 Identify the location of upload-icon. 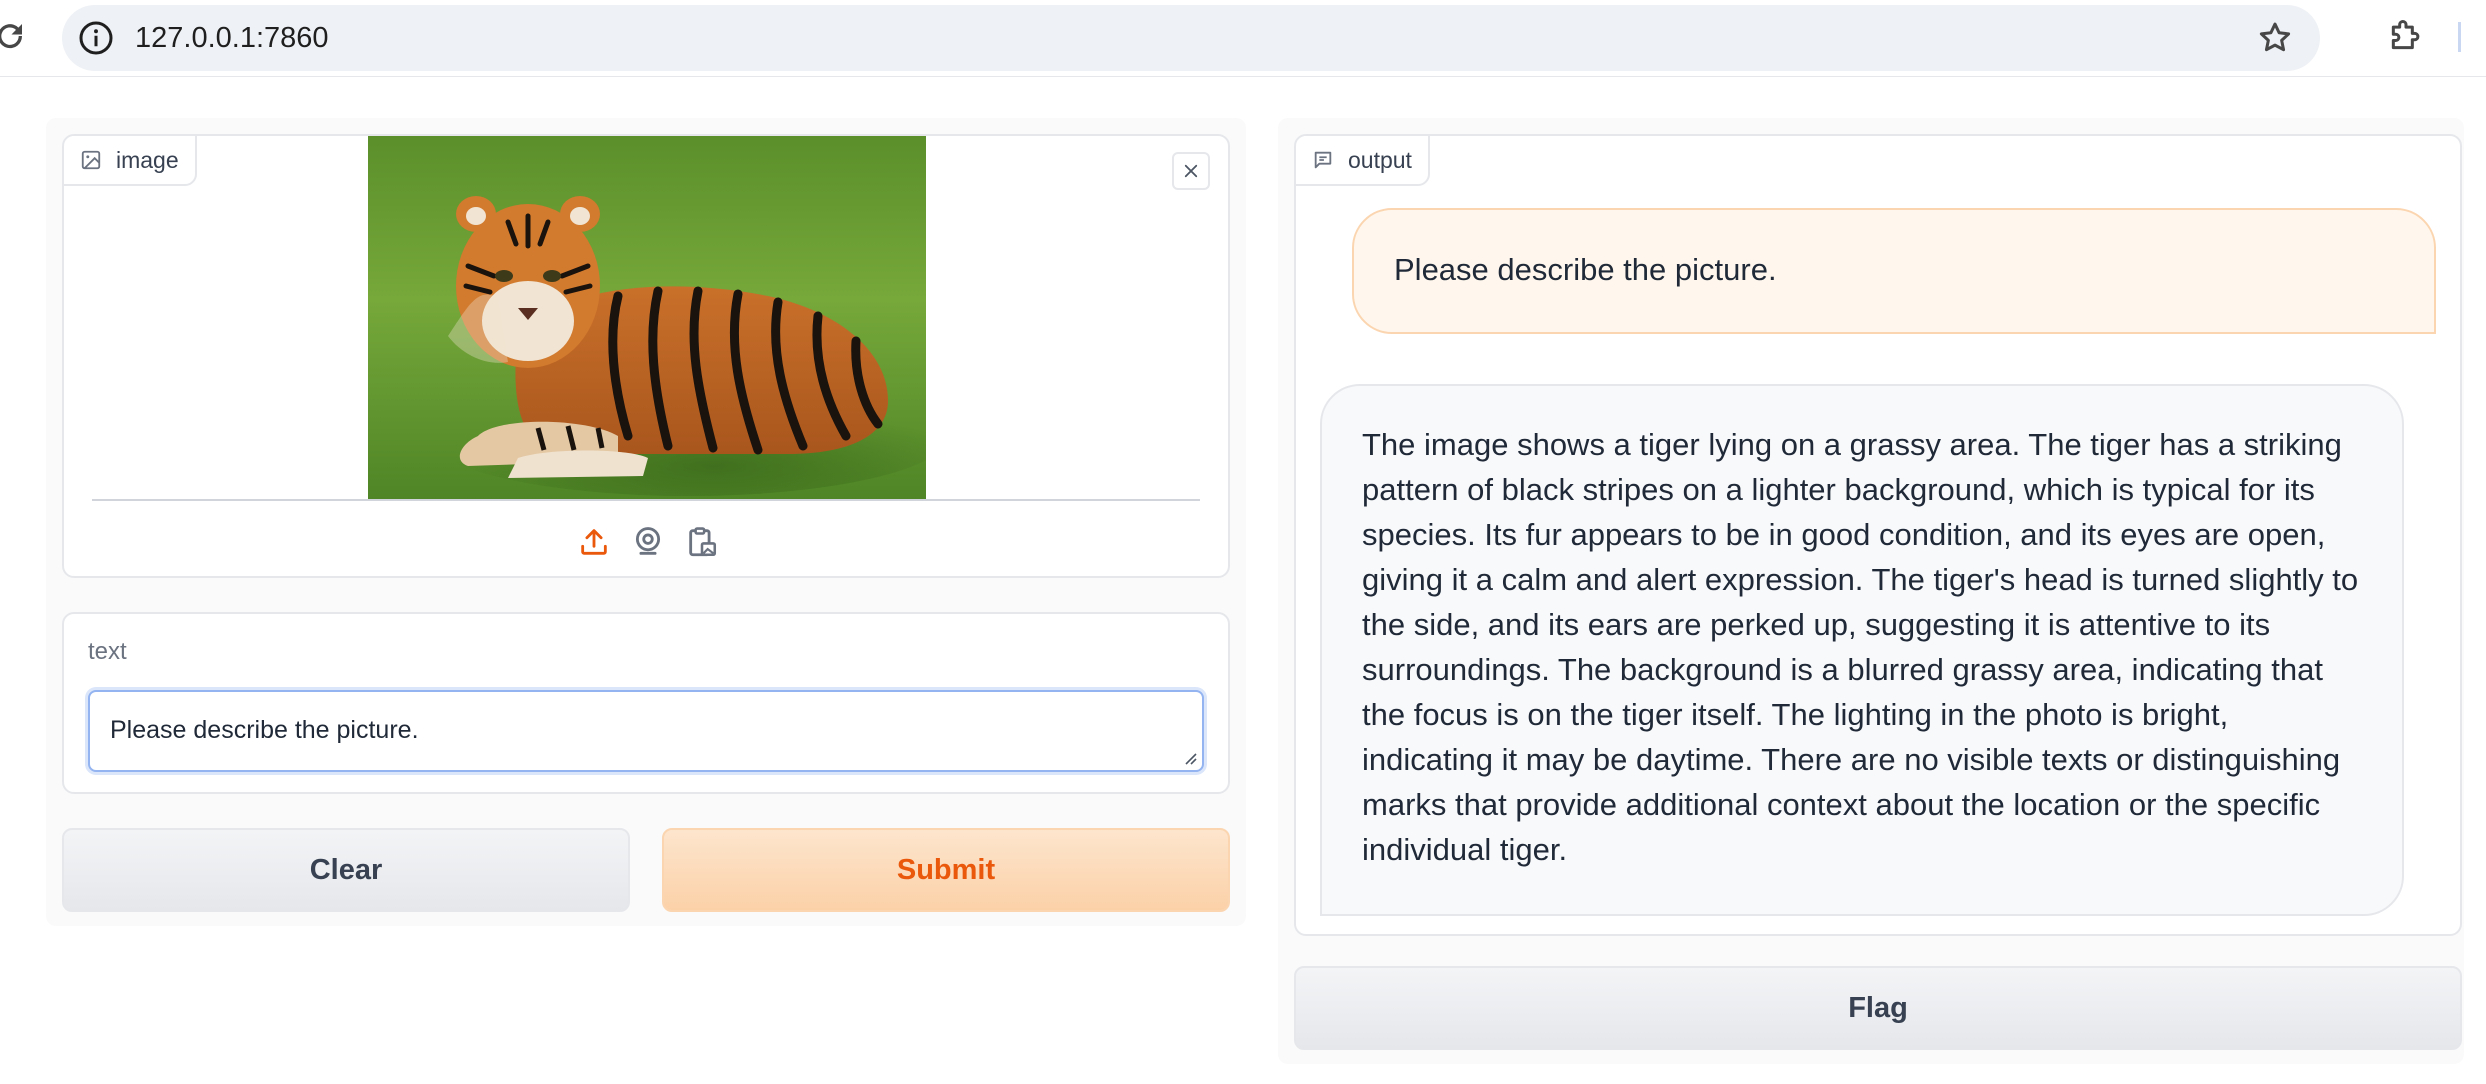
(594, 542).